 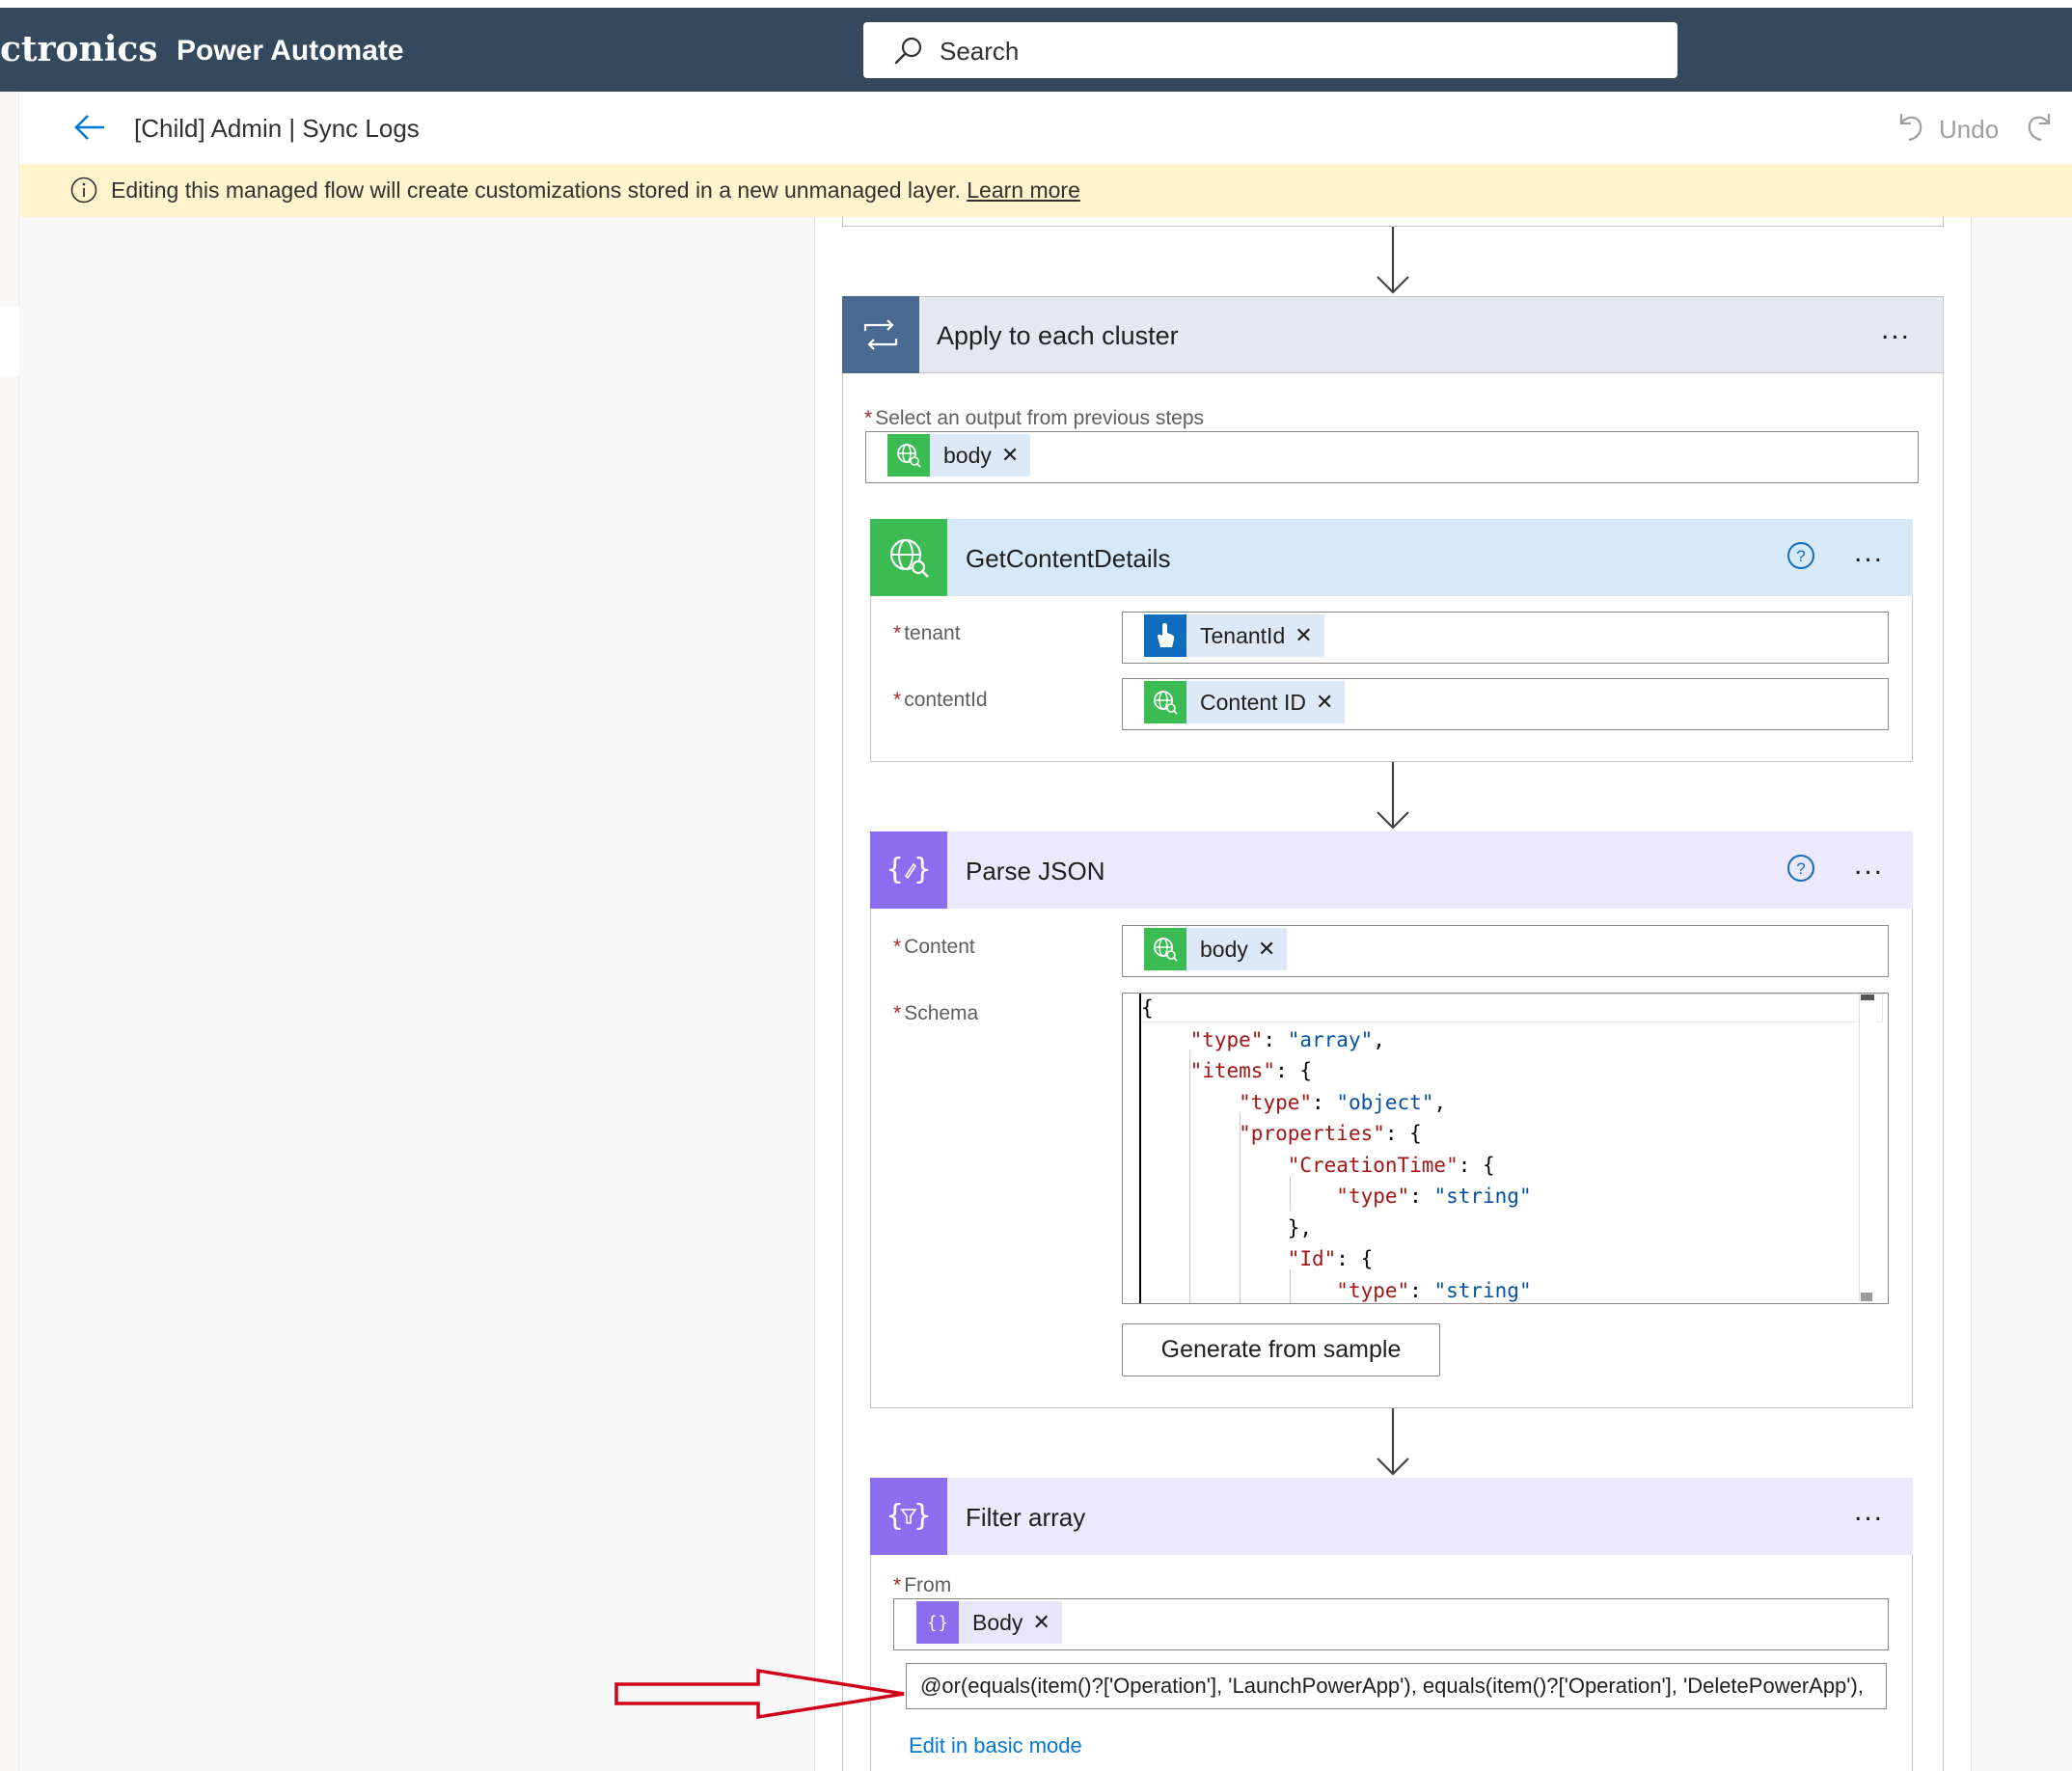 What do you see at coordinates (998, 1622) in the screenshot?
I see `token-label: Body` at bounding box center [998, 1622].